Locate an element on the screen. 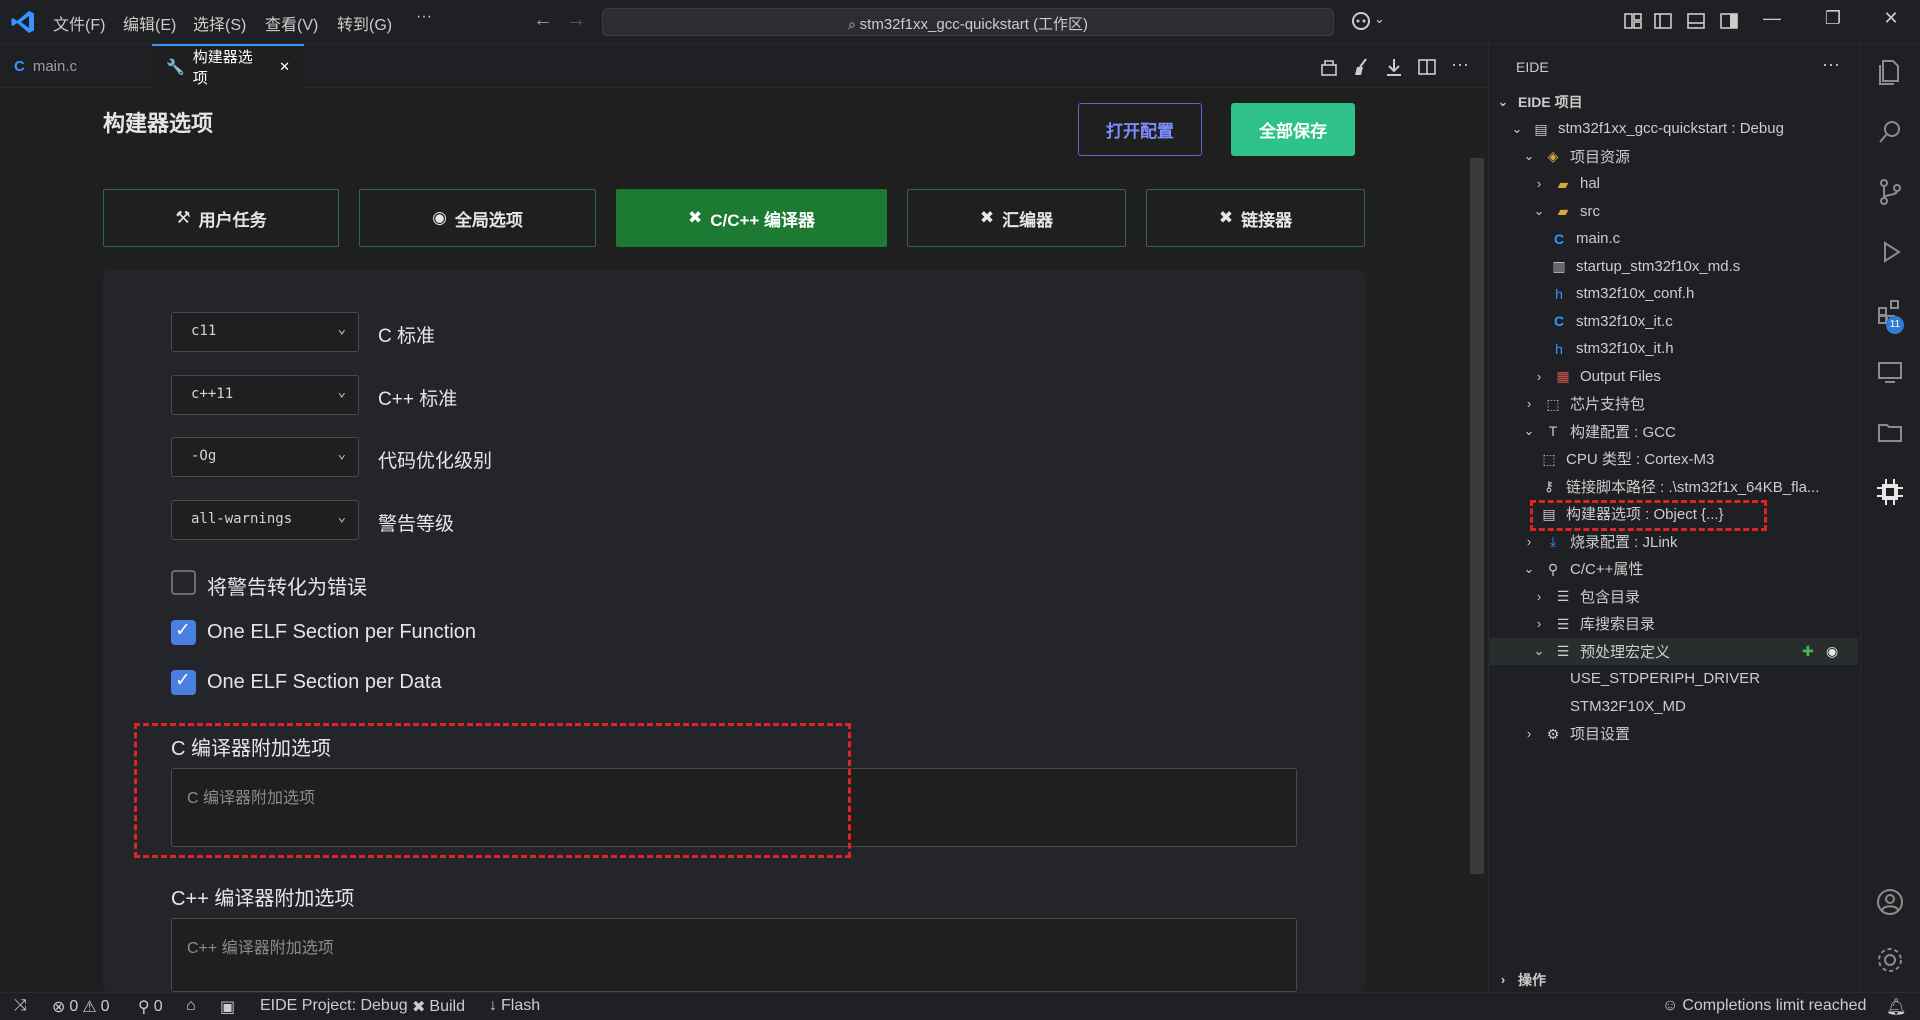  folder-icon is located at coordinates (1890, 432).